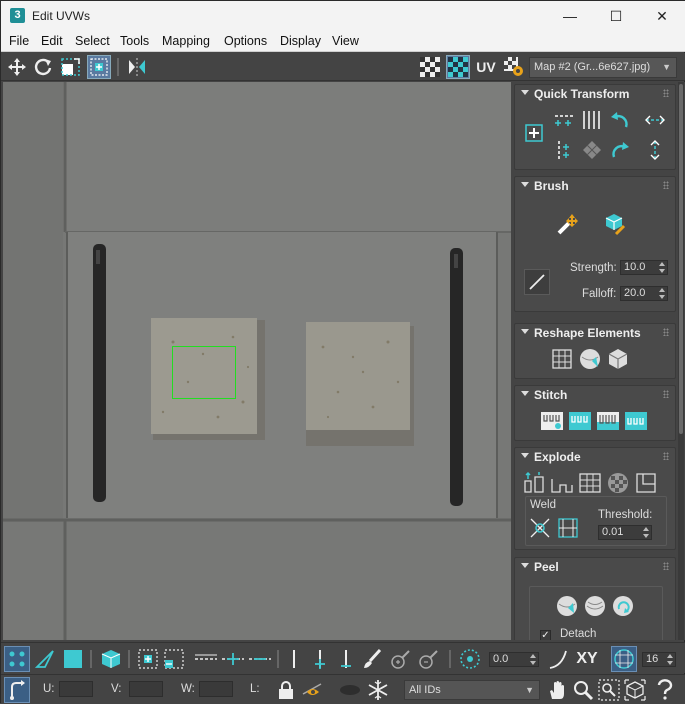 The image size is (685, 704). I want to click on show-map-button, so click(458, 67).